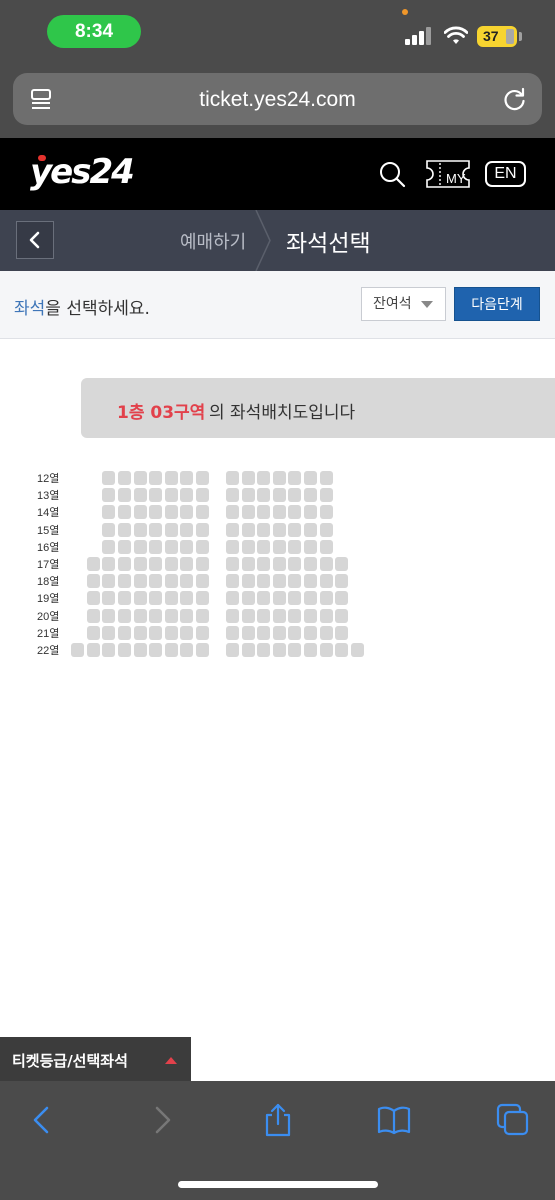 The width and height of the screenshot is (555, 1200). What do you see at coordinates (35, 240) in the screenshot?
I see `back-button` at bounding box center [35, 240].